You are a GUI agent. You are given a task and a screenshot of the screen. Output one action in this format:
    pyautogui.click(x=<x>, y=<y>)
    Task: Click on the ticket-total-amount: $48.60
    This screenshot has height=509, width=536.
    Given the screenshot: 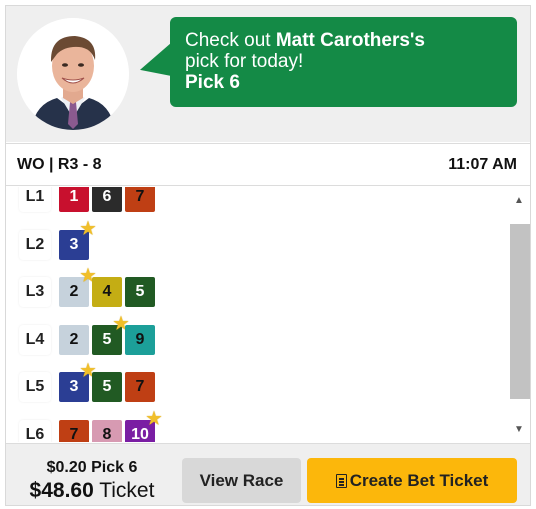 What is the action you would take?
    pyautogui.click(x=61, y=490)
    